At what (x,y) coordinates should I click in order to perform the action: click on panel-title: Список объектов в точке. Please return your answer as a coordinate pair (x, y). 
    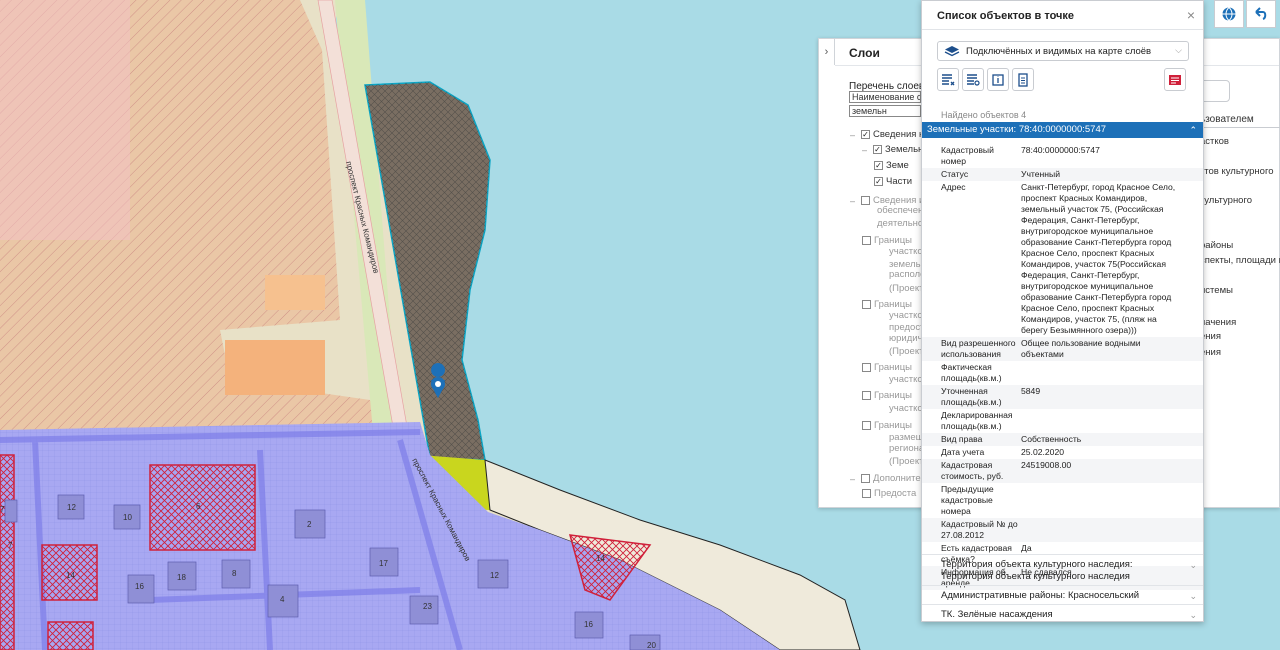
    Looking at the image, I should click on (1006, 16).